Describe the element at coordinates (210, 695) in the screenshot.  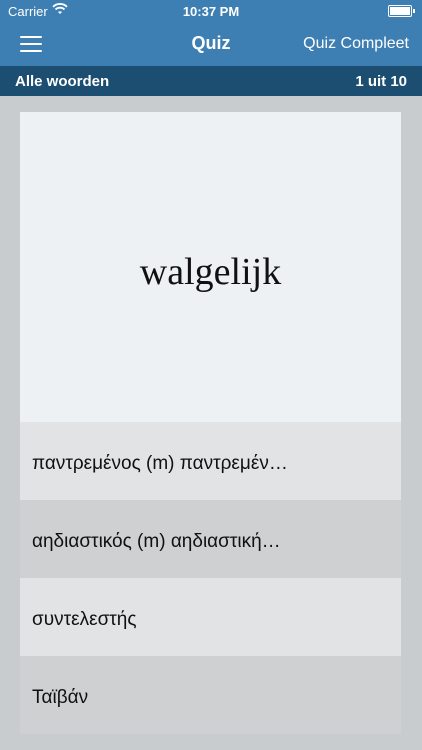
I see `answer-option-4: Ταϊβάν` at that location.